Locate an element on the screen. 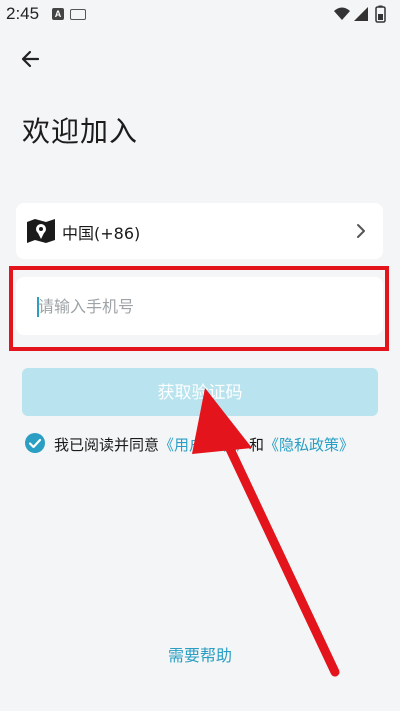 The height and width of the screenshot is (711, 400). user-agreement-link: 《用户协议》 is located at coordinates (204, 445).